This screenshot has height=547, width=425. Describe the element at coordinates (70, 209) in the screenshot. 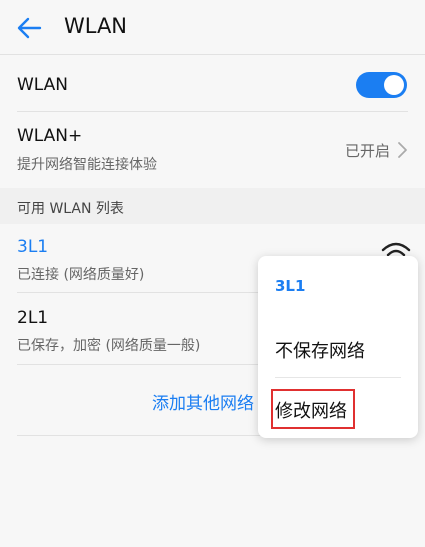

I see `section-label: 可用 WLAN 列表` at that location.